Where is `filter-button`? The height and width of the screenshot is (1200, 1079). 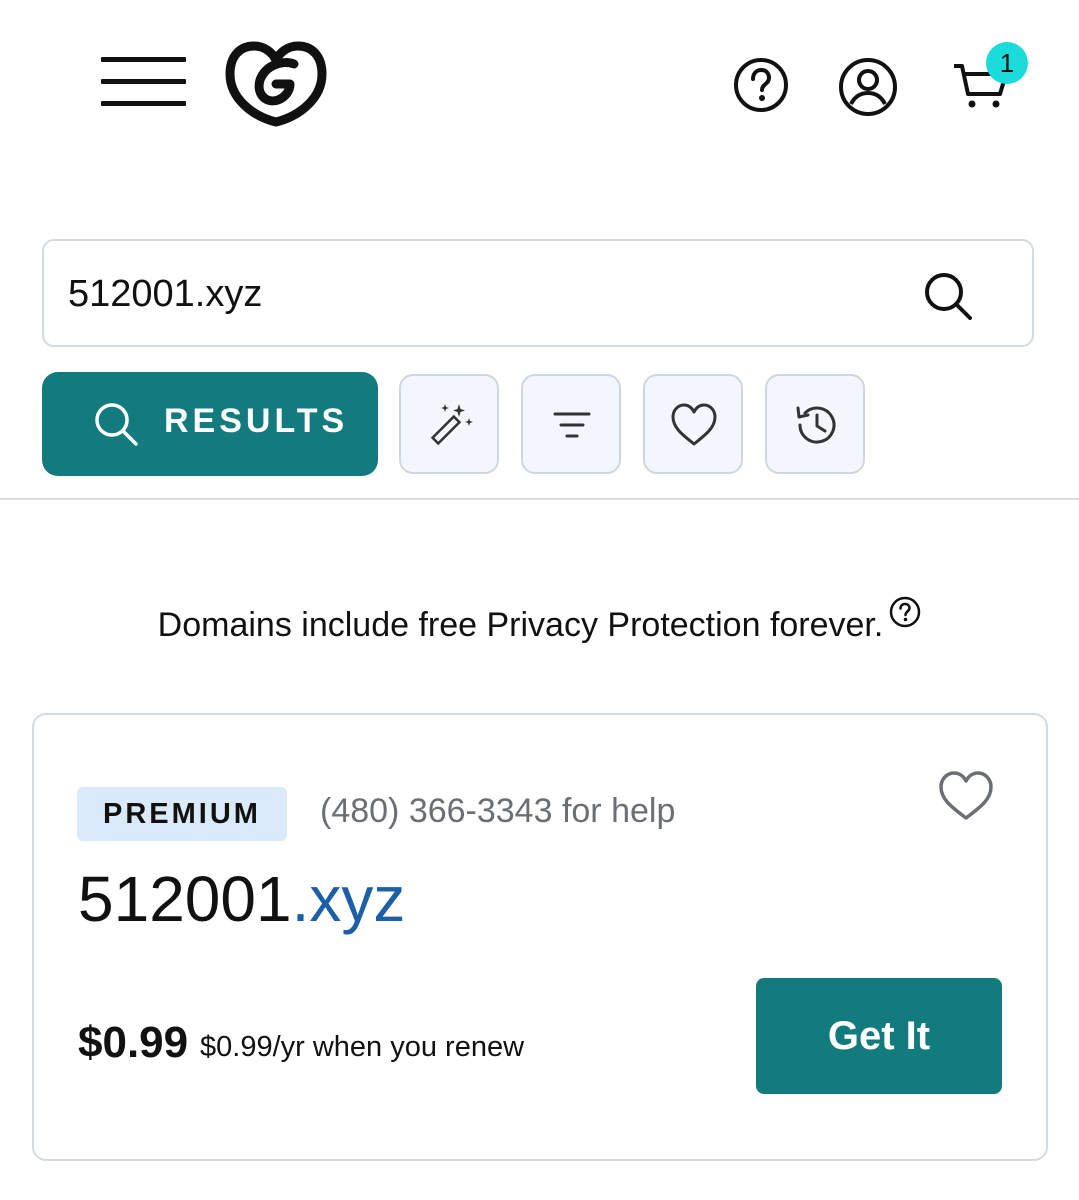 filter-button is located at coordinates (571, 424).